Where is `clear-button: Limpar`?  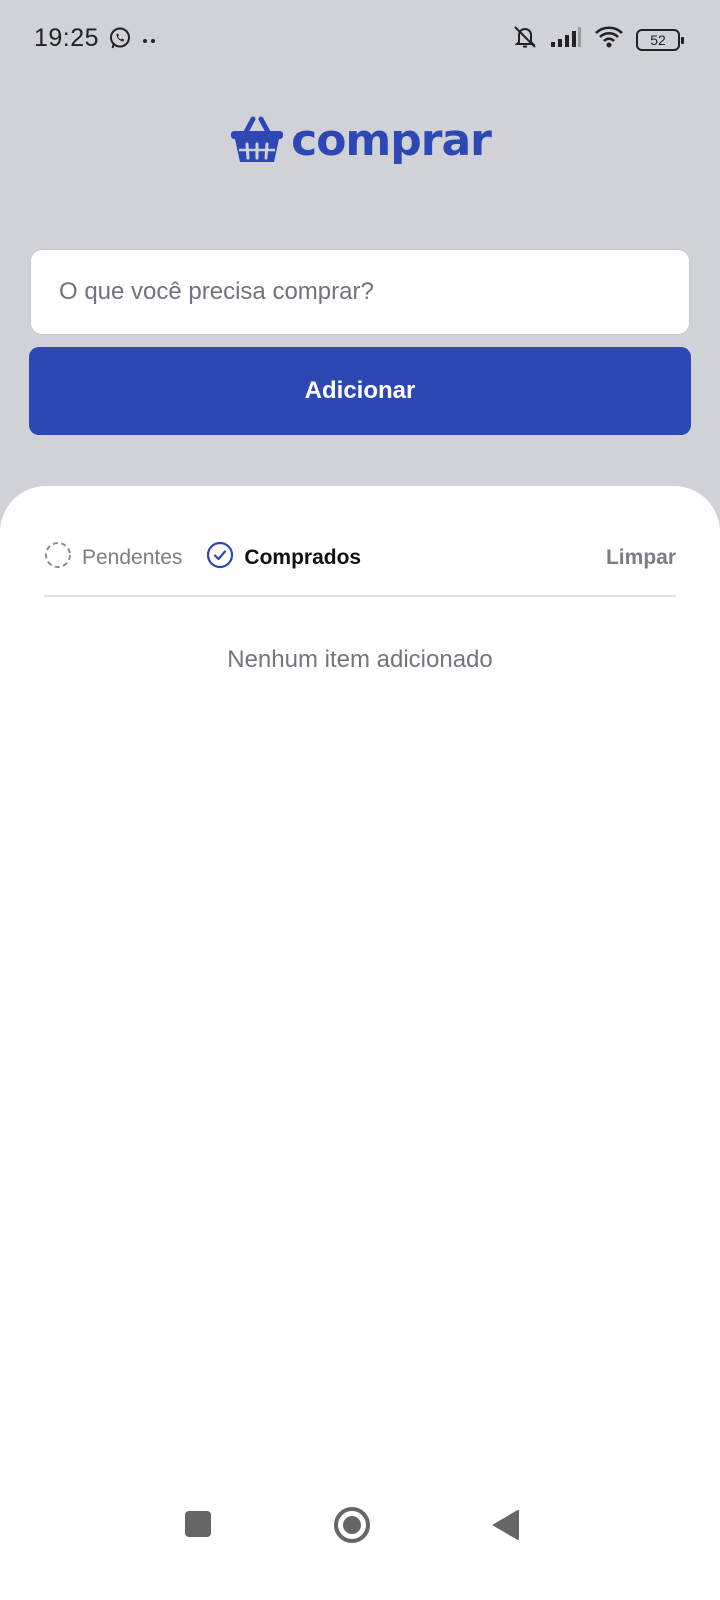
clear-button: Limpar is located at coordinates (641, 558).